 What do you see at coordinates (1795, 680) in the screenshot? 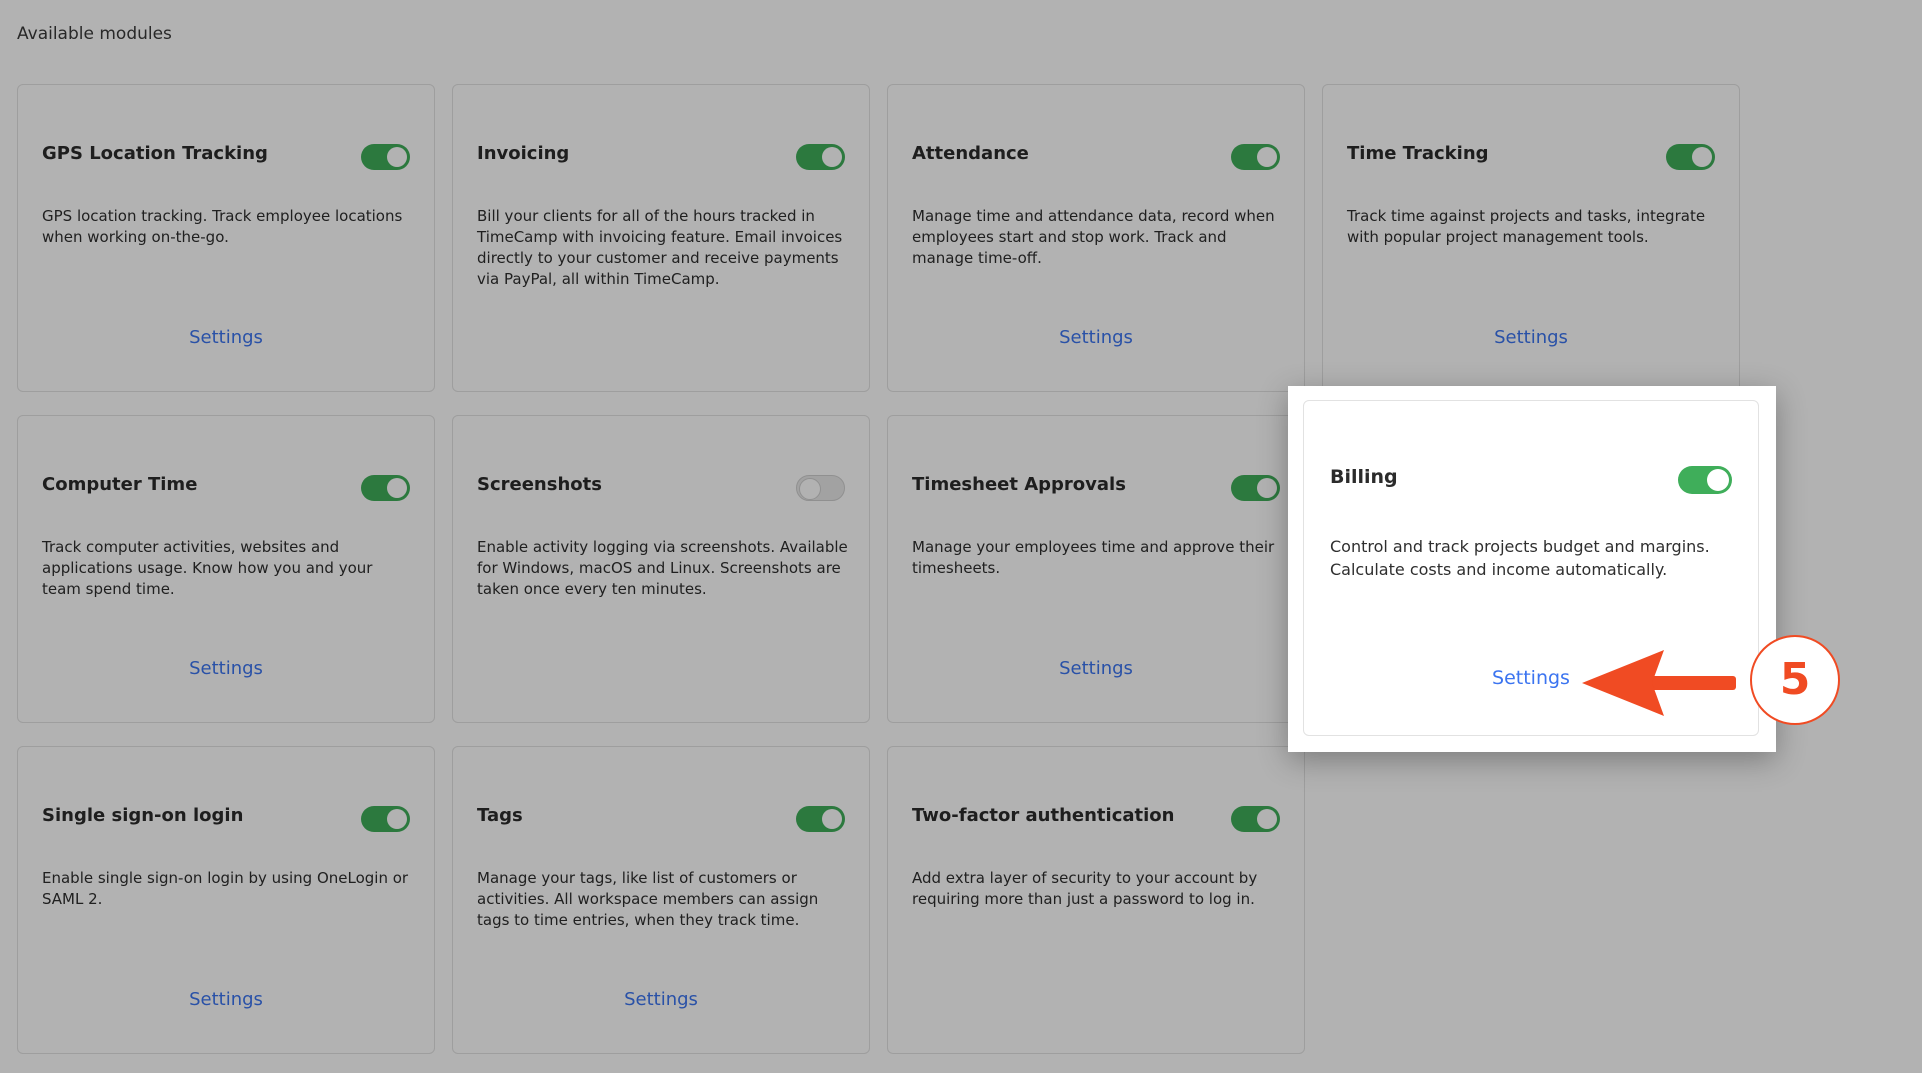
I see `step-number-badge: 5` at bounding box center [1795, 680].